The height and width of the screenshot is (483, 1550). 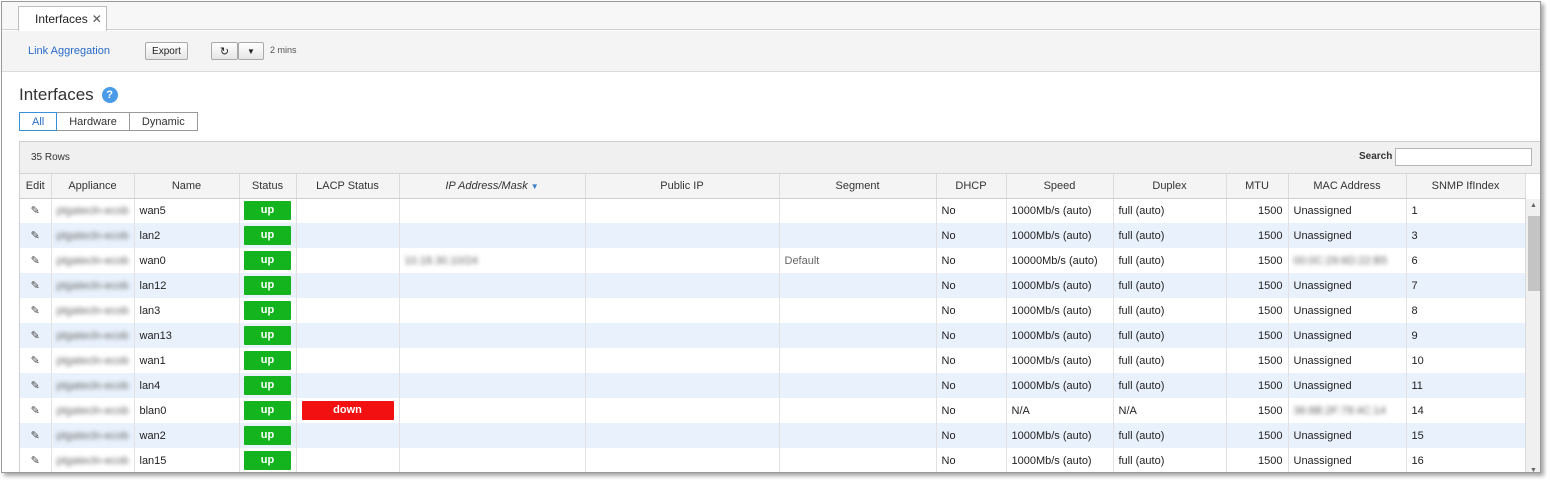 I want to click on mac-address-cell: Unassigned, so click(x=1347, y=435).